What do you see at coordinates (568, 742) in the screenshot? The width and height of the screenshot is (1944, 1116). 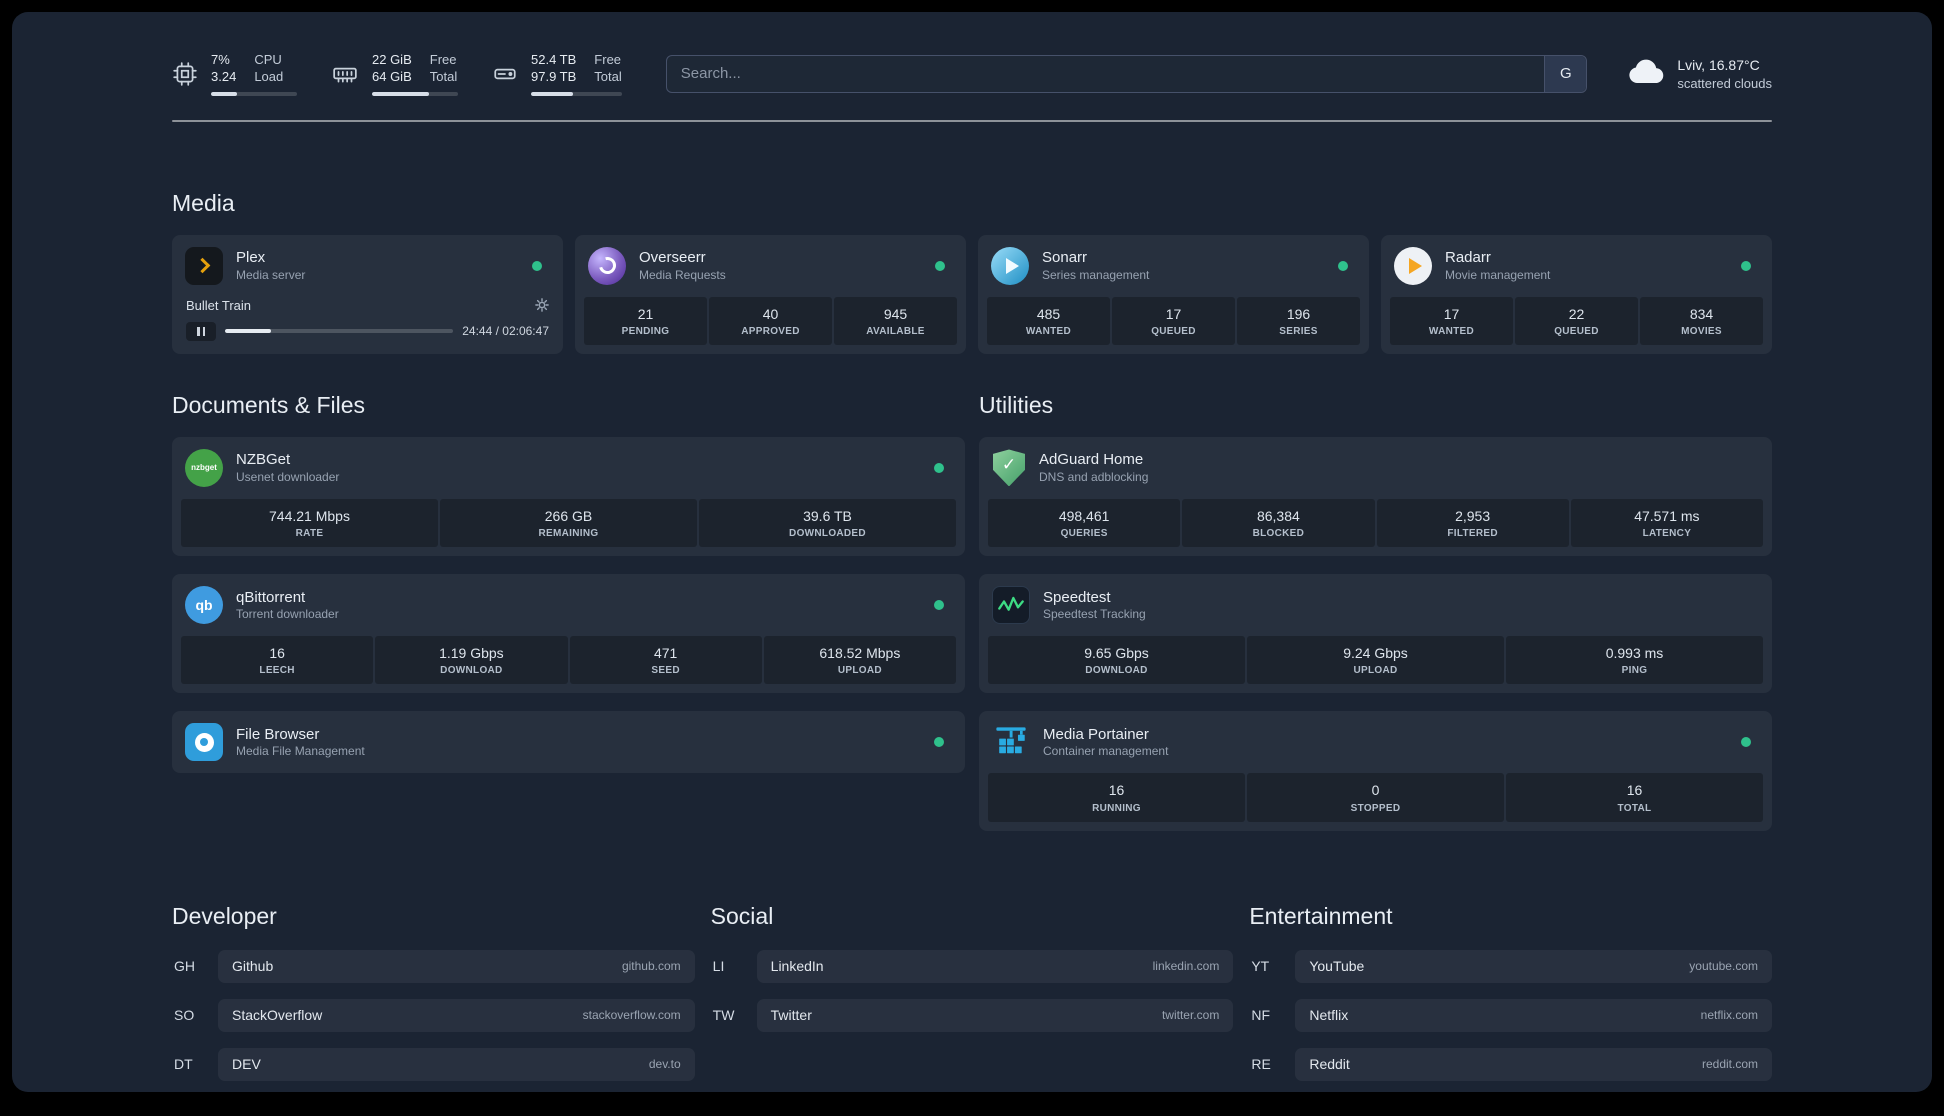 I see `service-card-filebrowser: File Browser Media File Management` at bounding box center [568, 742].